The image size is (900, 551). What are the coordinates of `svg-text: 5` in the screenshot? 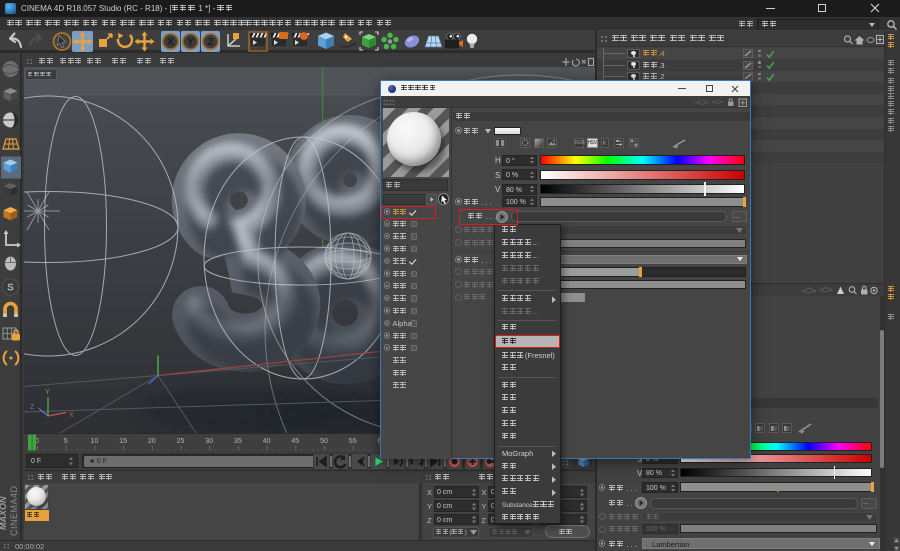 It's located at (66, 441).